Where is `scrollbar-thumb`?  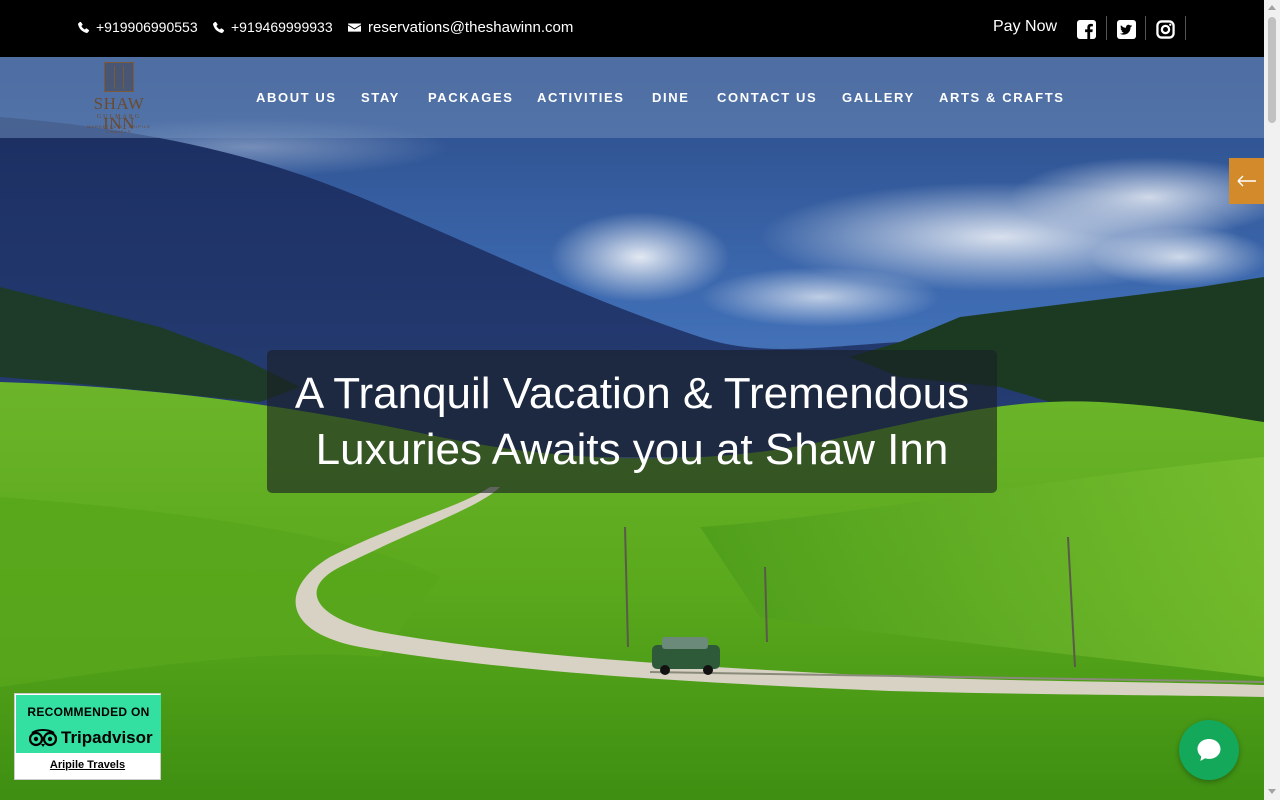 scrollbar-thumb is located at coordinates (1272, 70).